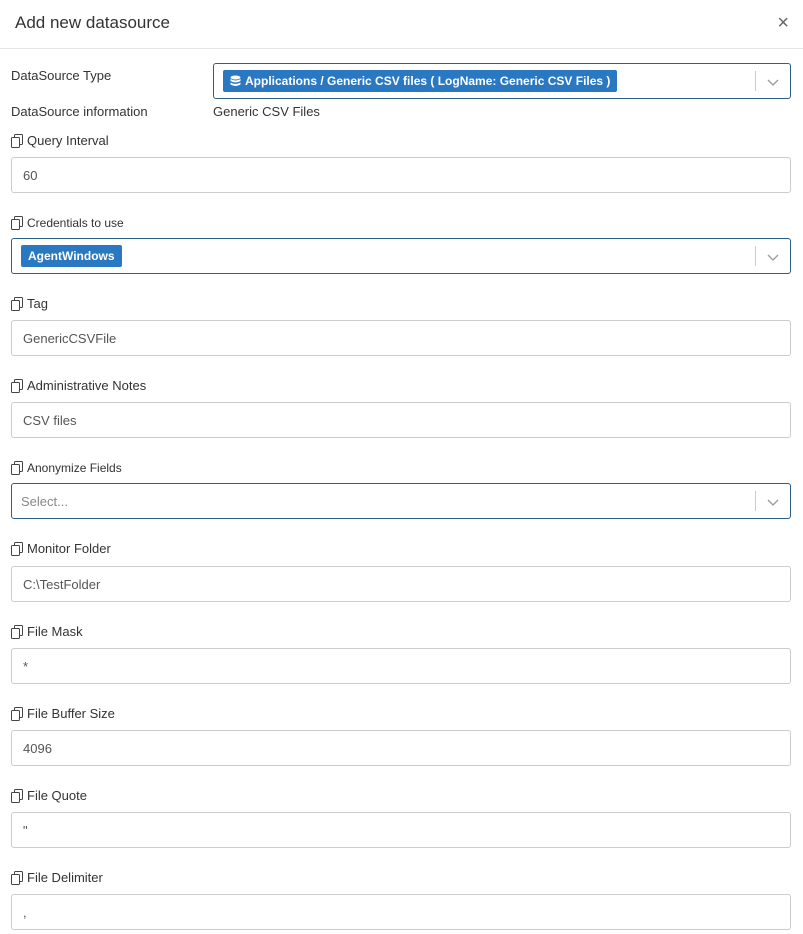 This screenshot has width=803, height=934. Describe the element at coordinates (69, 548) in the screenshot. I see `monitor-folder-label-text: Monitor Folder` at that location.